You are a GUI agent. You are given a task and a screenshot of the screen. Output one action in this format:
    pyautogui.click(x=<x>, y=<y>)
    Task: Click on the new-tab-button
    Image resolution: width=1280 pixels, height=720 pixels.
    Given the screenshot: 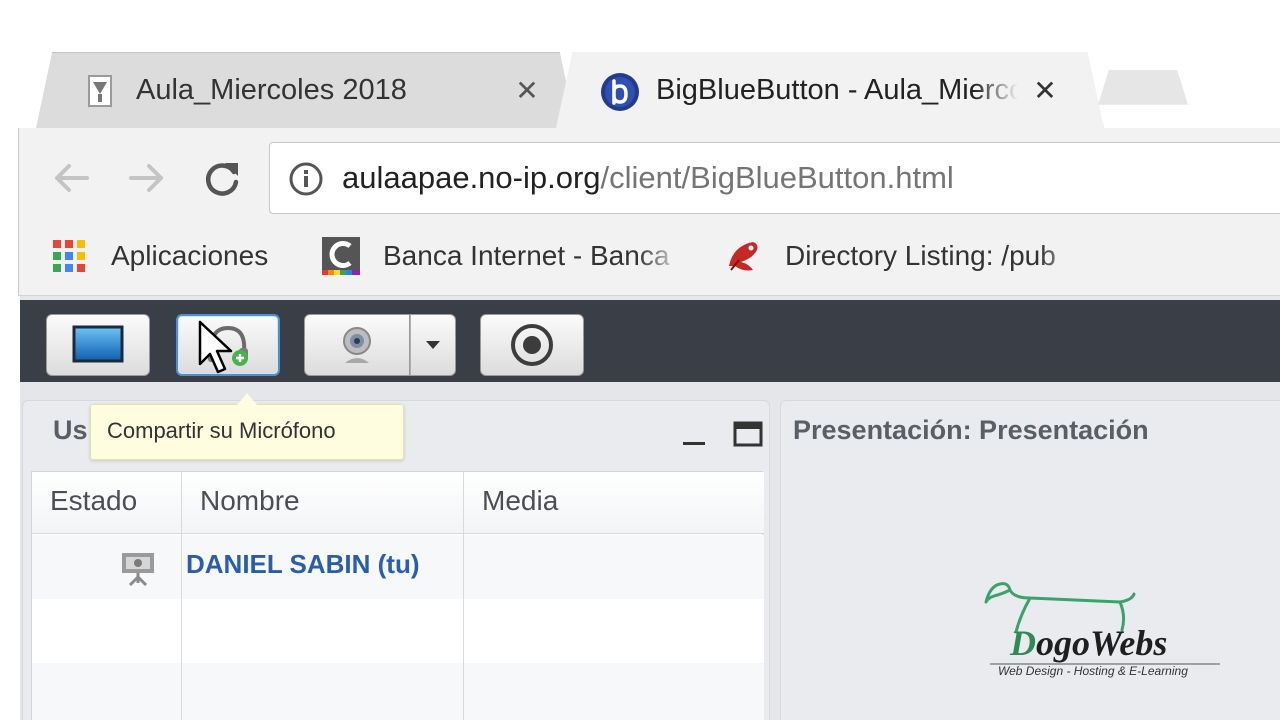 What is the action you would take?
    pyautogui.click(x=1143, y=90)
    